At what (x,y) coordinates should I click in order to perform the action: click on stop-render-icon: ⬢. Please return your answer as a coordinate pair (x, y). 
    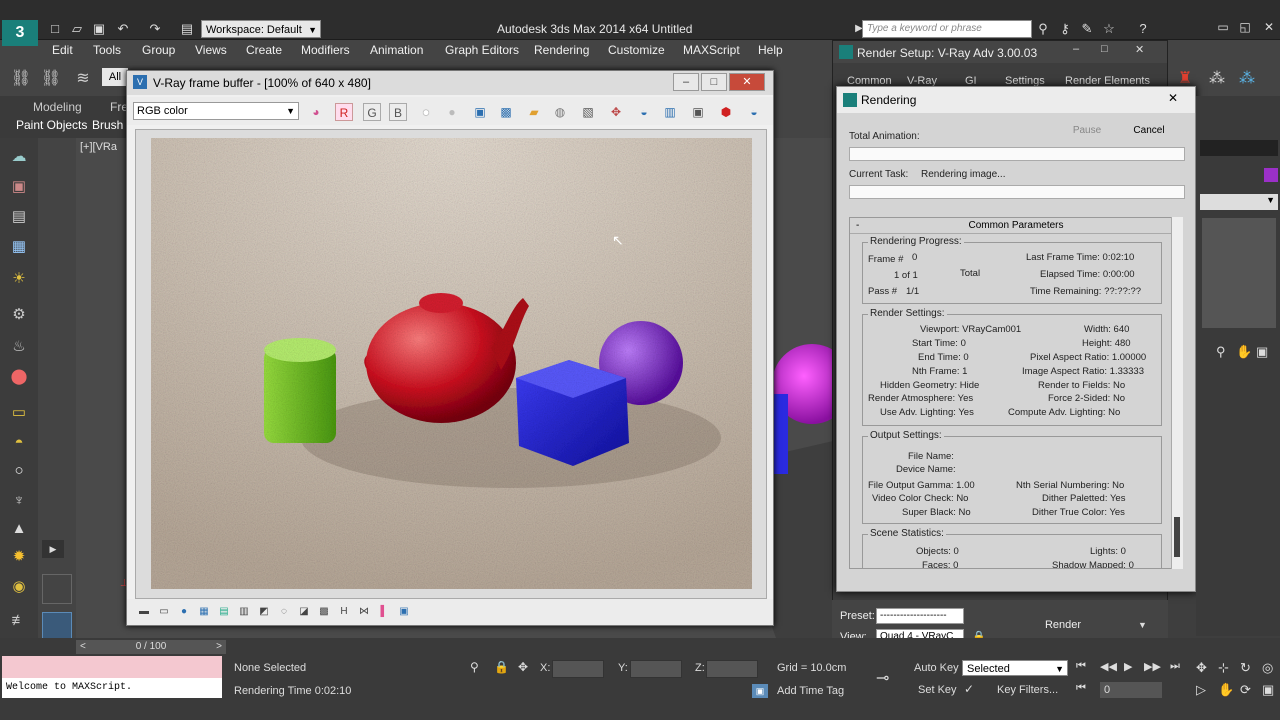
    Looking at the image, I should click on (726, 112).